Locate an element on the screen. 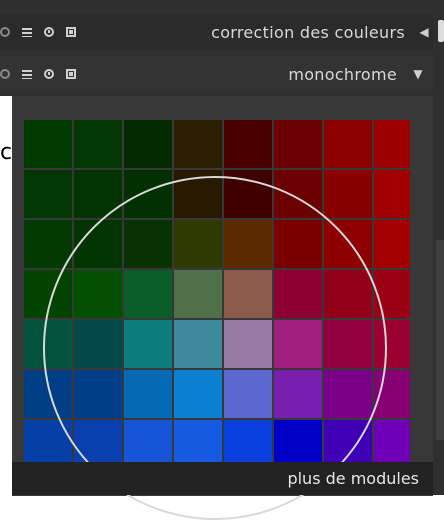 The image size is (444, 520). more-modules-bar: plus de modules is located at coordinates (222, 478).